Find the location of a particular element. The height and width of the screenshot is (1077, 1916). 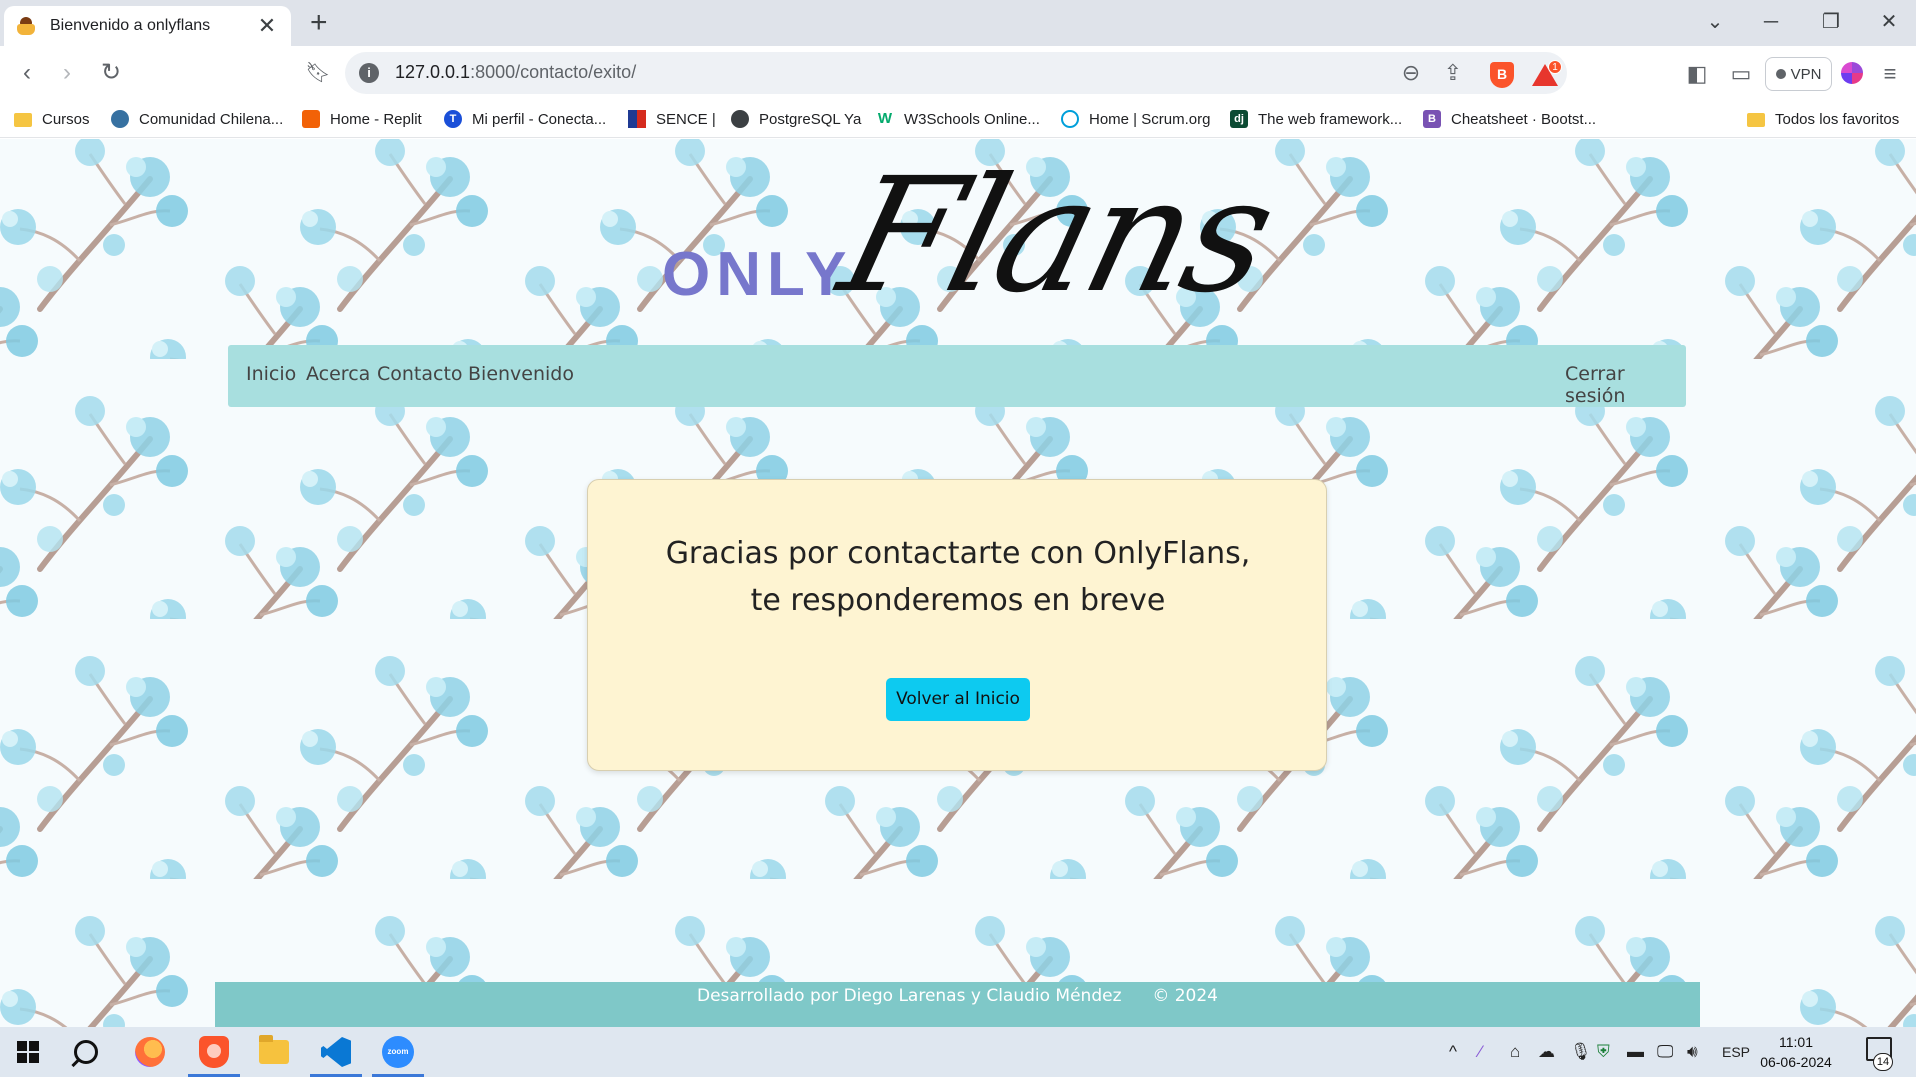

menu-icon: ≡ is located at coordinates (1890, 74).